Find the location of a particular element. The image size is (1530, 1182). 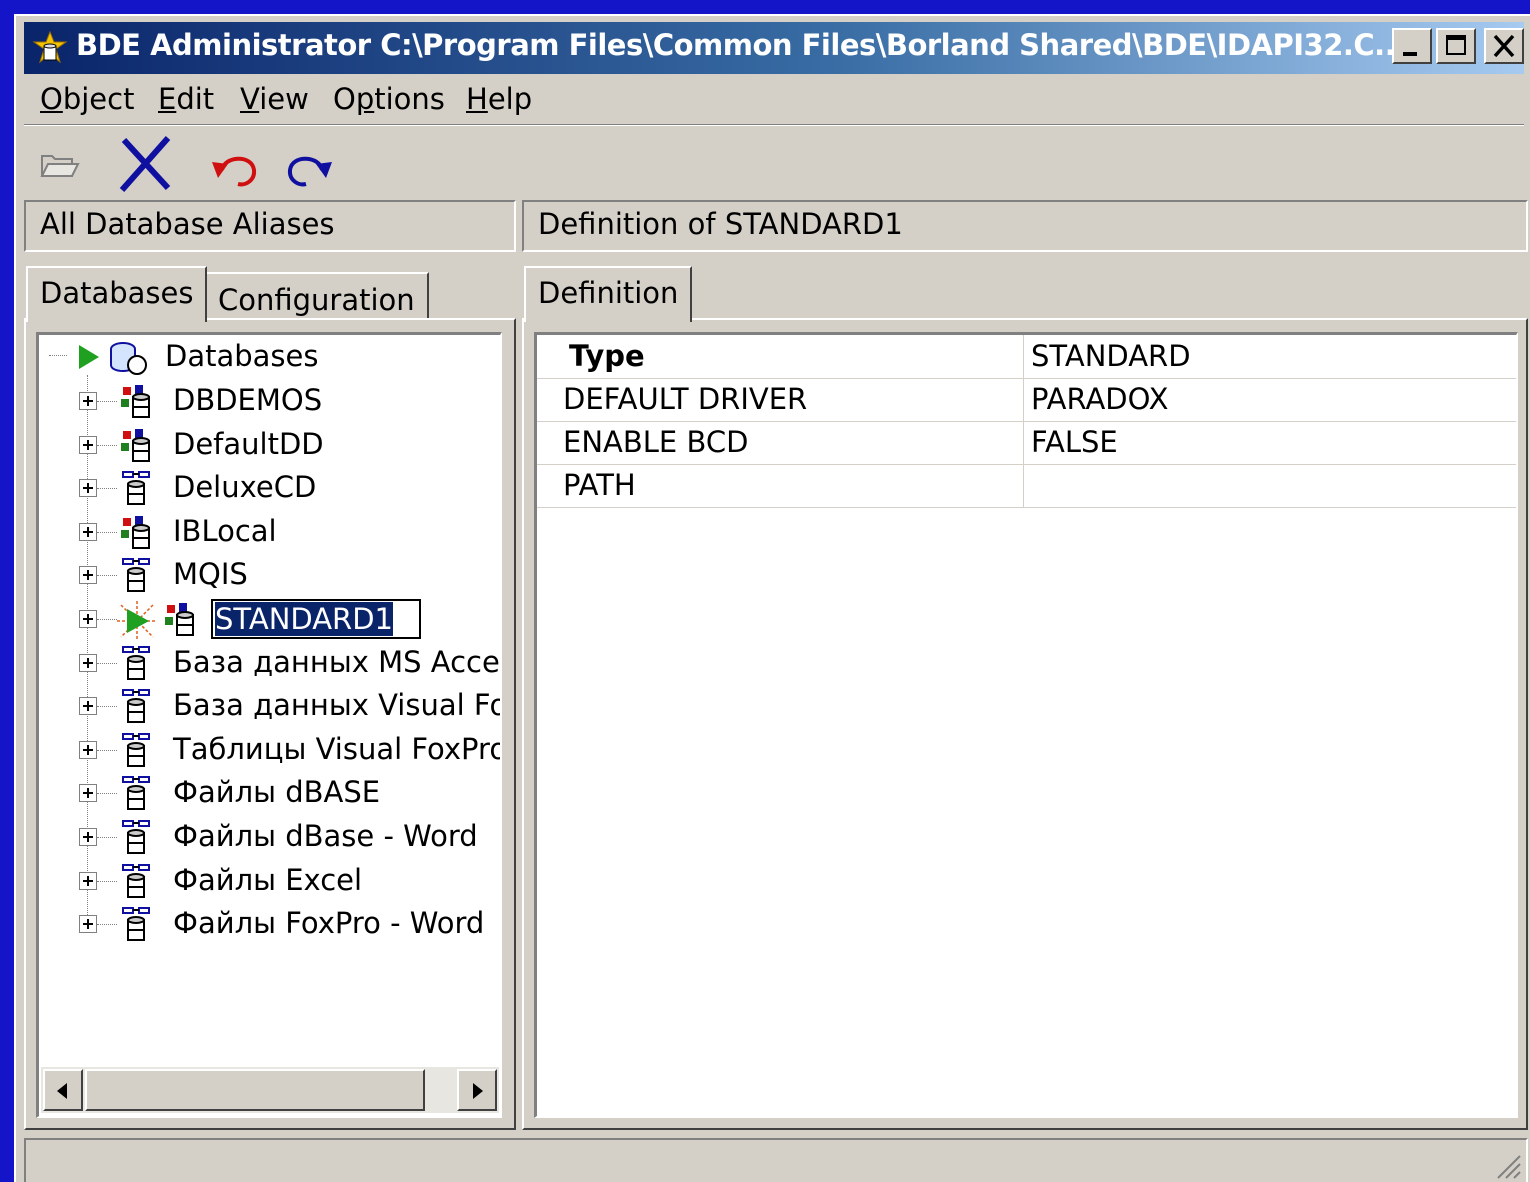

menu-options: Options is located at coordinates (389, 99).